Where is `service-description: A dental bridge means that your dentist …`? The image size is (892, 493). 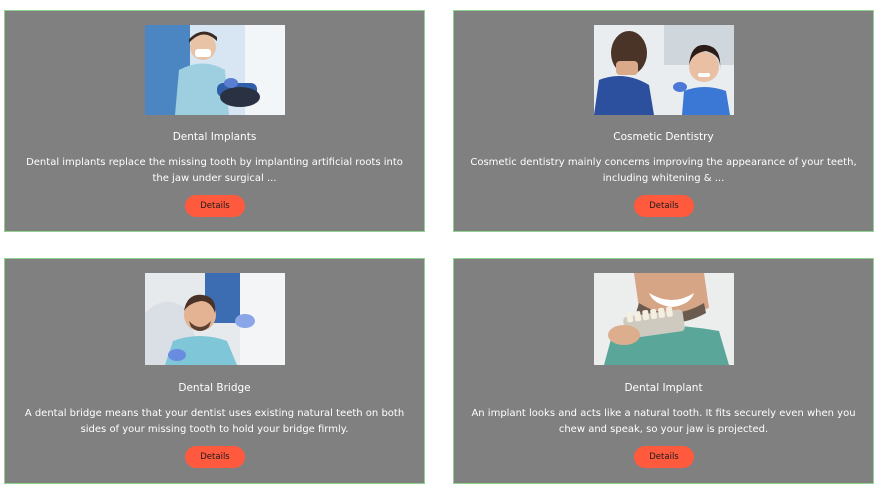
service-description: A dental bridge means that your dentist … is located at coordinates (214, 421).